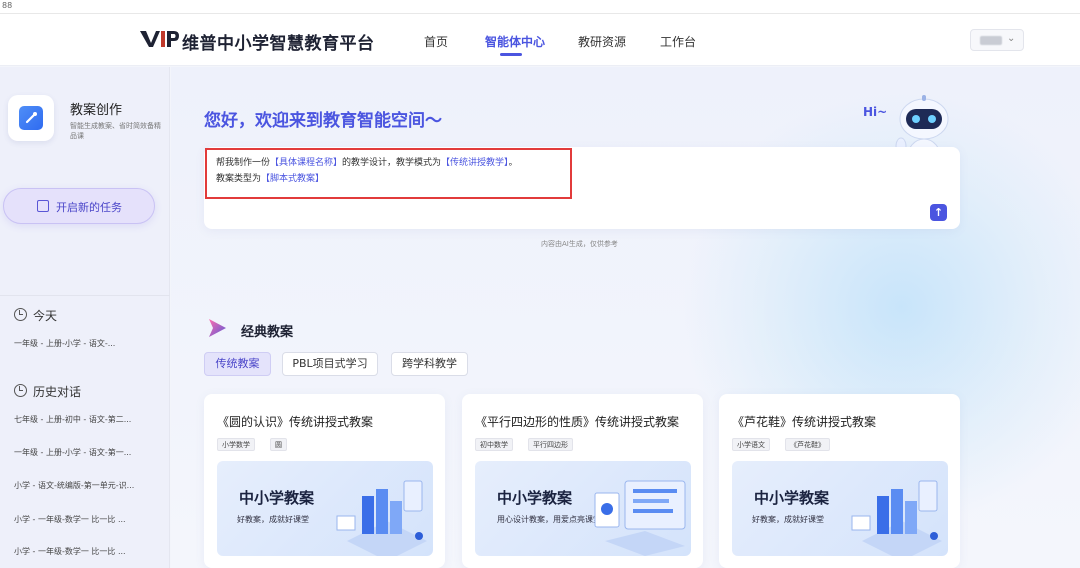 This screenshot has height=568, width=1080. Describe the element at coordinates (429, 364) in the screenshot. I see `tab-interdisciplinary: 跨学科教学` at that location.